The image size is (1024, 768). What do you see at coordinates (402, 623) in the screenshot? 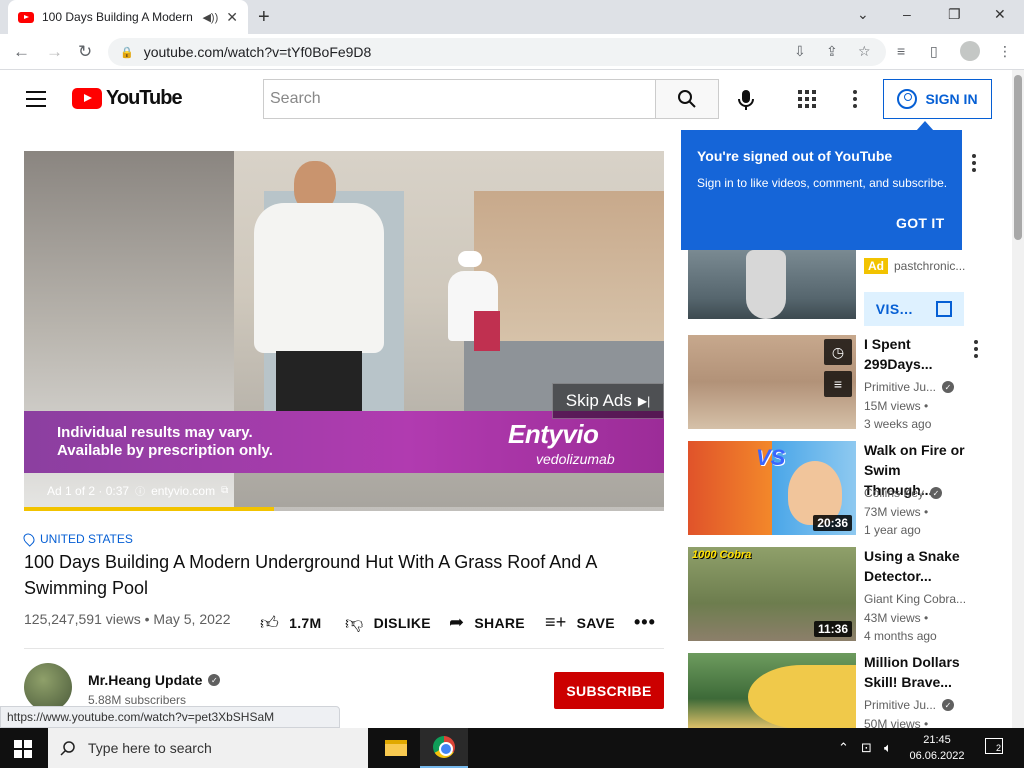
I see `dislike-label: DISLIKE` at bounding box center [402, 623].